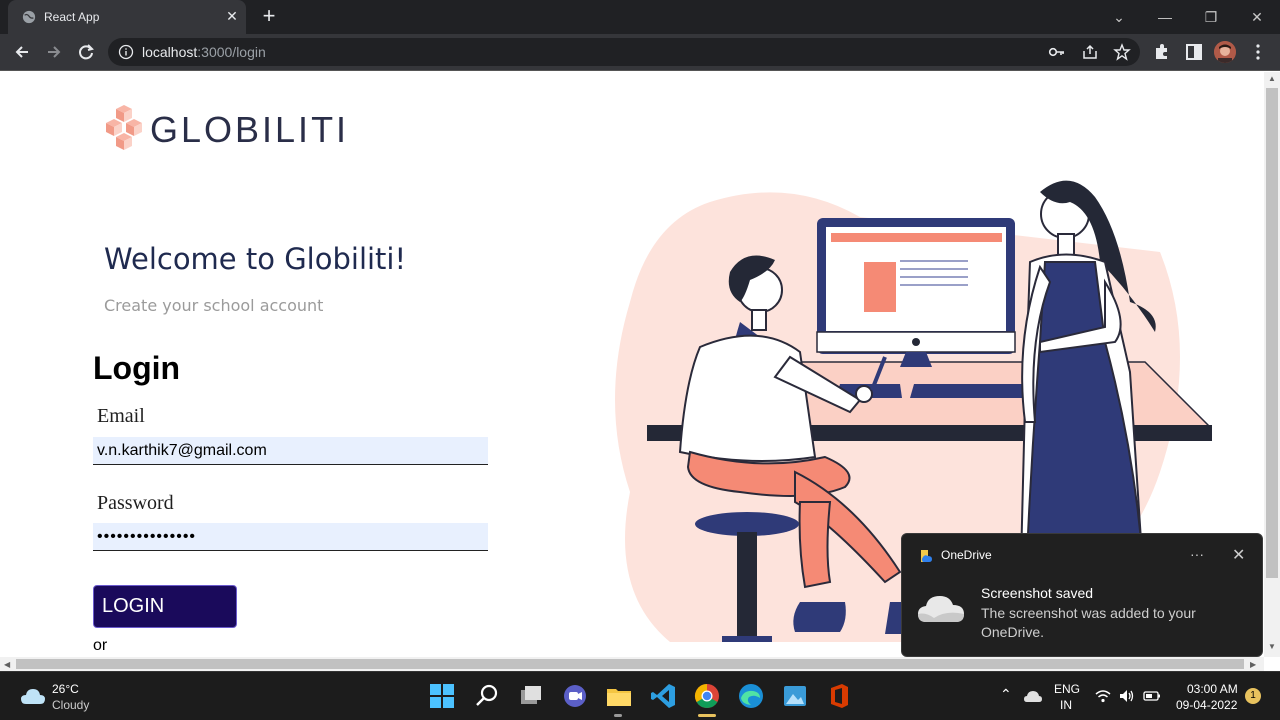 The image size is (1280, 720). I want to click on browser-toolbar: localhost:3000/login, so click(640, 52).